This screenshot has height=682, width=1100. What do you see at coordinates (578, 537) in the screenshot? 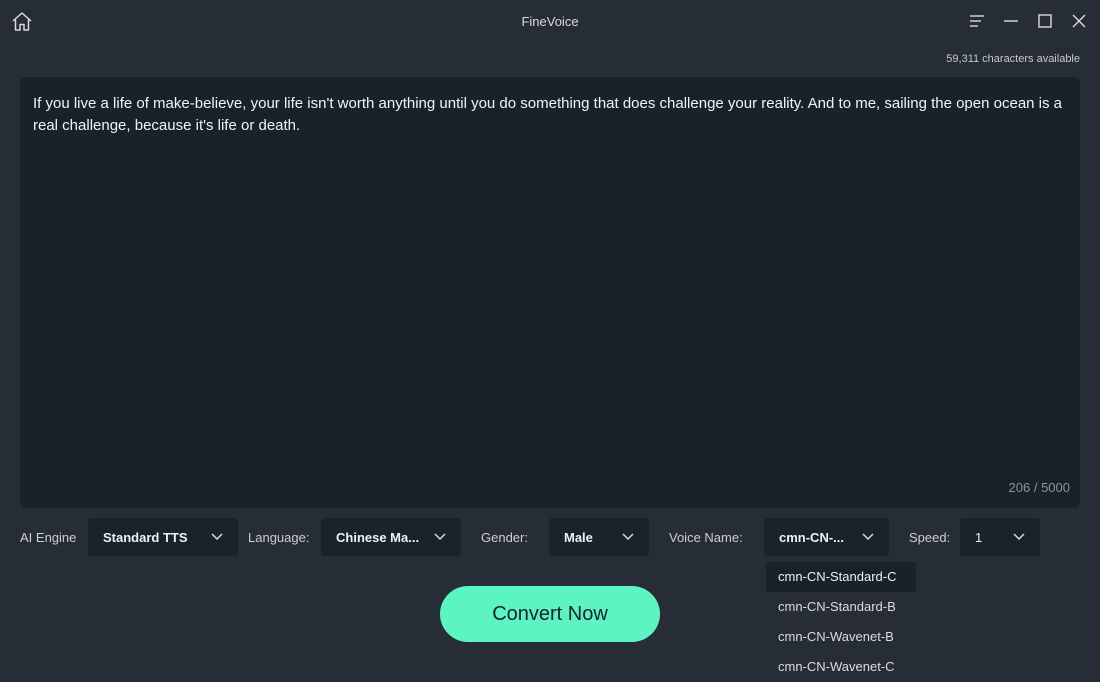
I see `gender-value: Male` at bounding box center [578, 537].